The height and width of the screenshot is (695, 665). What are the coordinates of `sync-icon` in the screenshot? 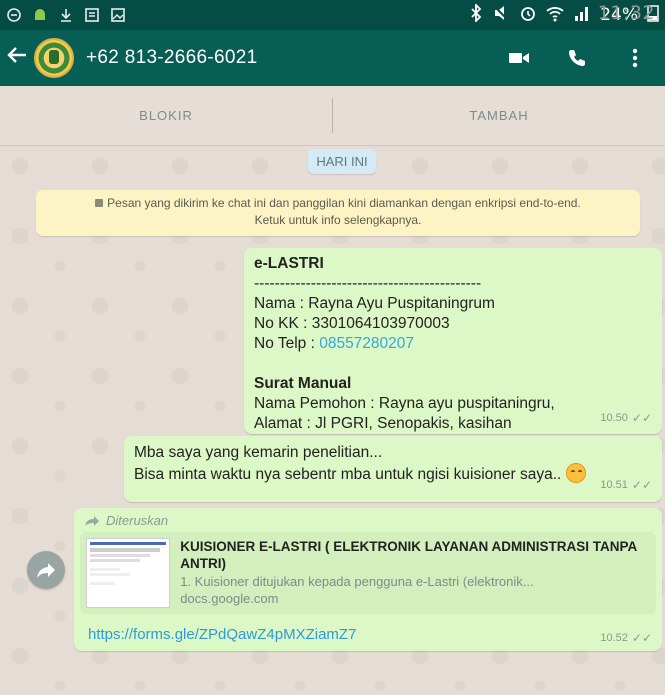 It's located at (14, 15).